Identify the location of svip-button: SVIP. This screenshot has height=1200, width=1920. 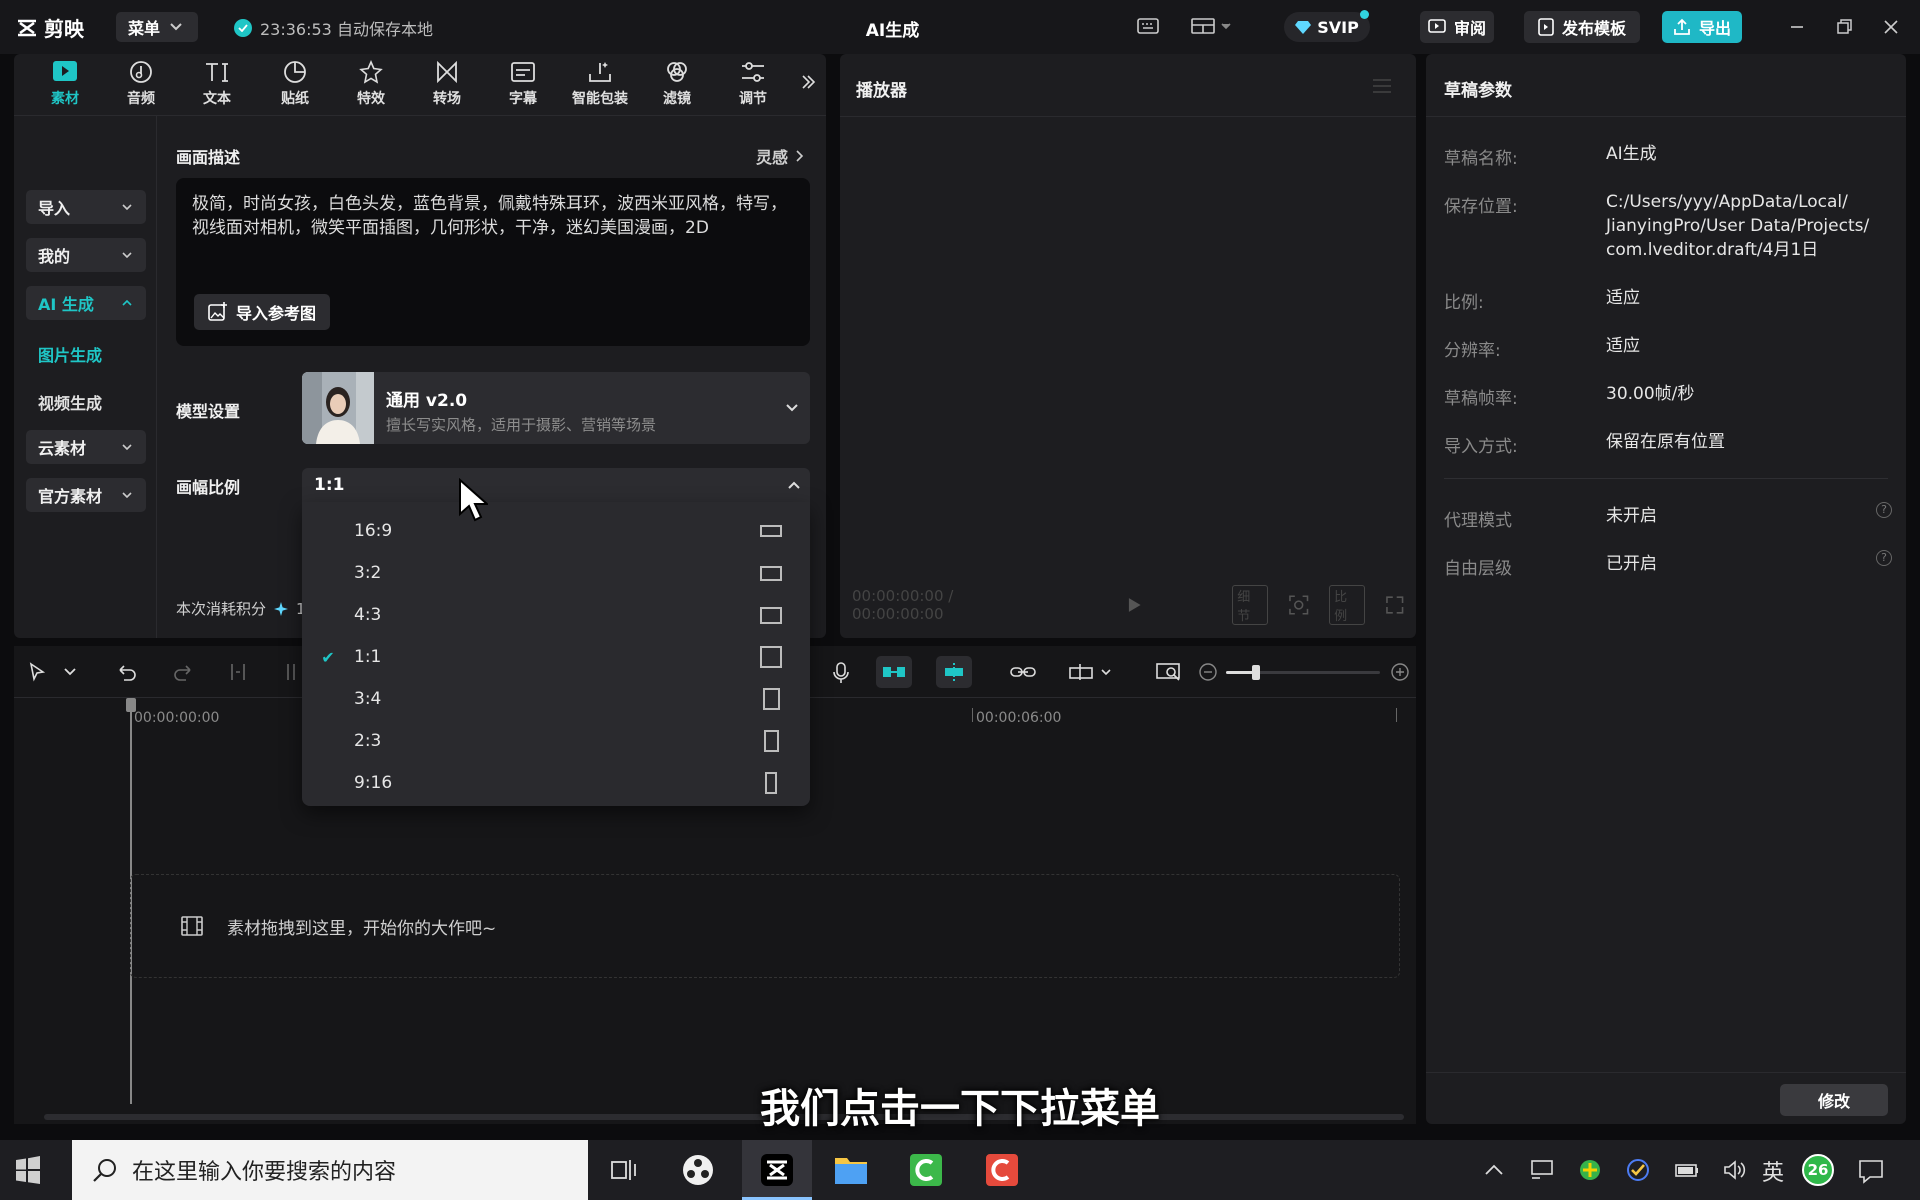
(1327, 27).